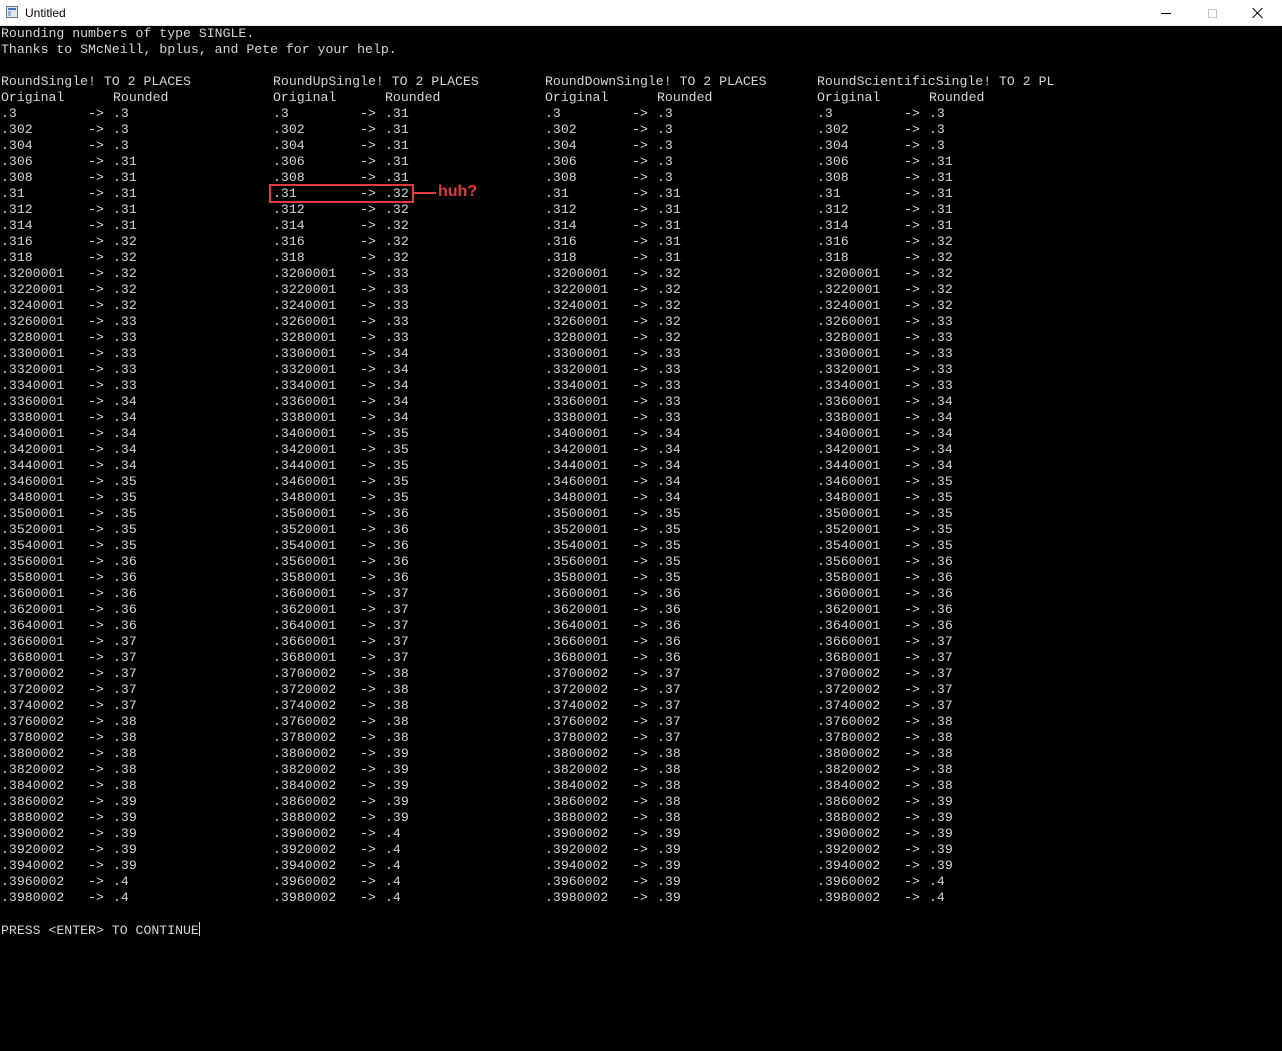 This screenshot has height=1051, width=1282. What do you see at coordinates (577, 625) in the screenshot?
I see `original-value: .3640001` at bounding box center [577, 625].